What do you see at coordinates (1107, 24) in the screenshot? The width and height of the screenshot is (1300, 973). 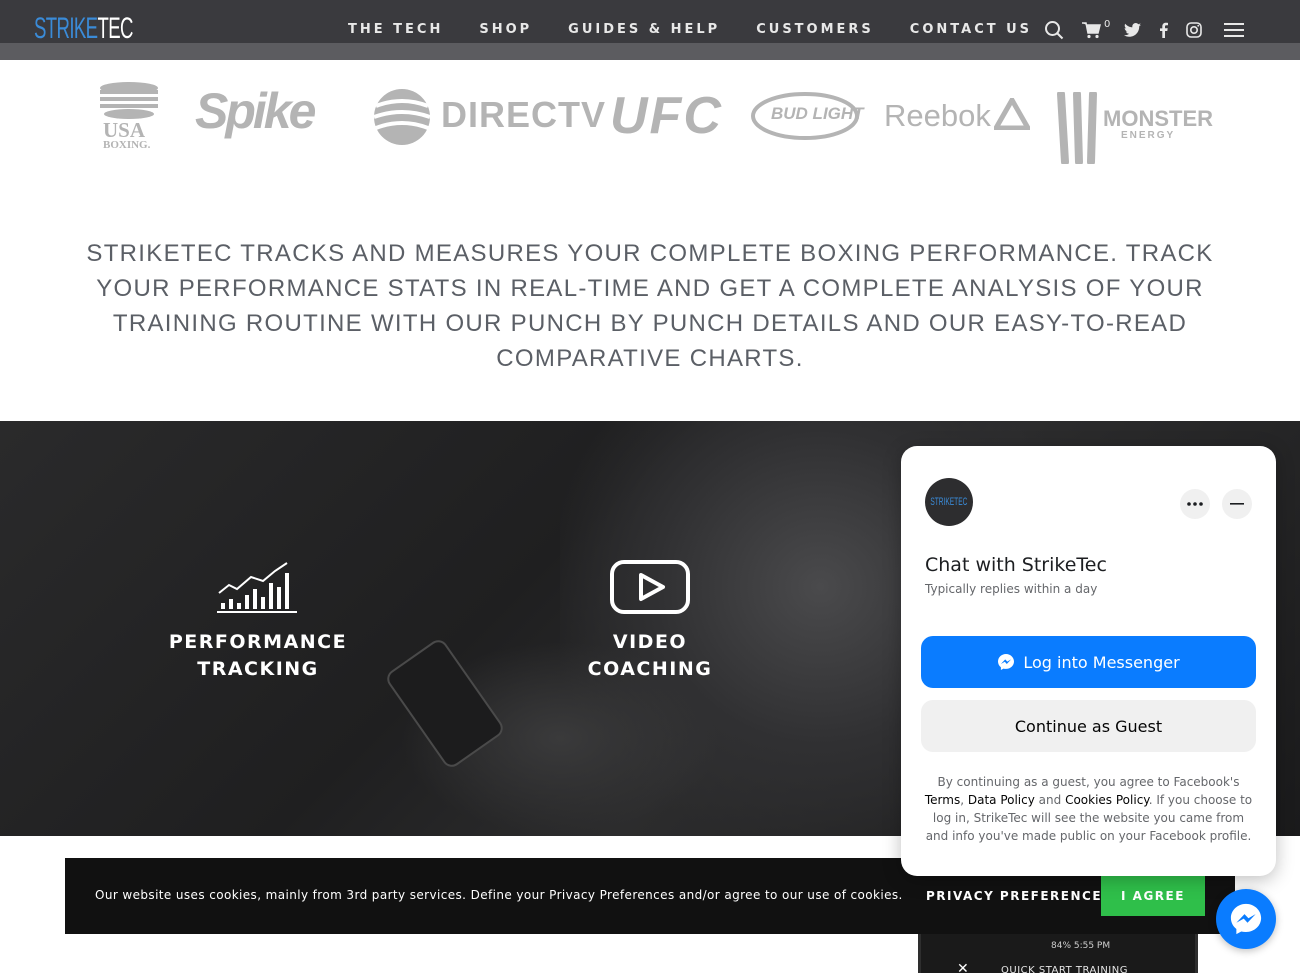 I see `cart-count: 0` at bounding box center [1107, 24].